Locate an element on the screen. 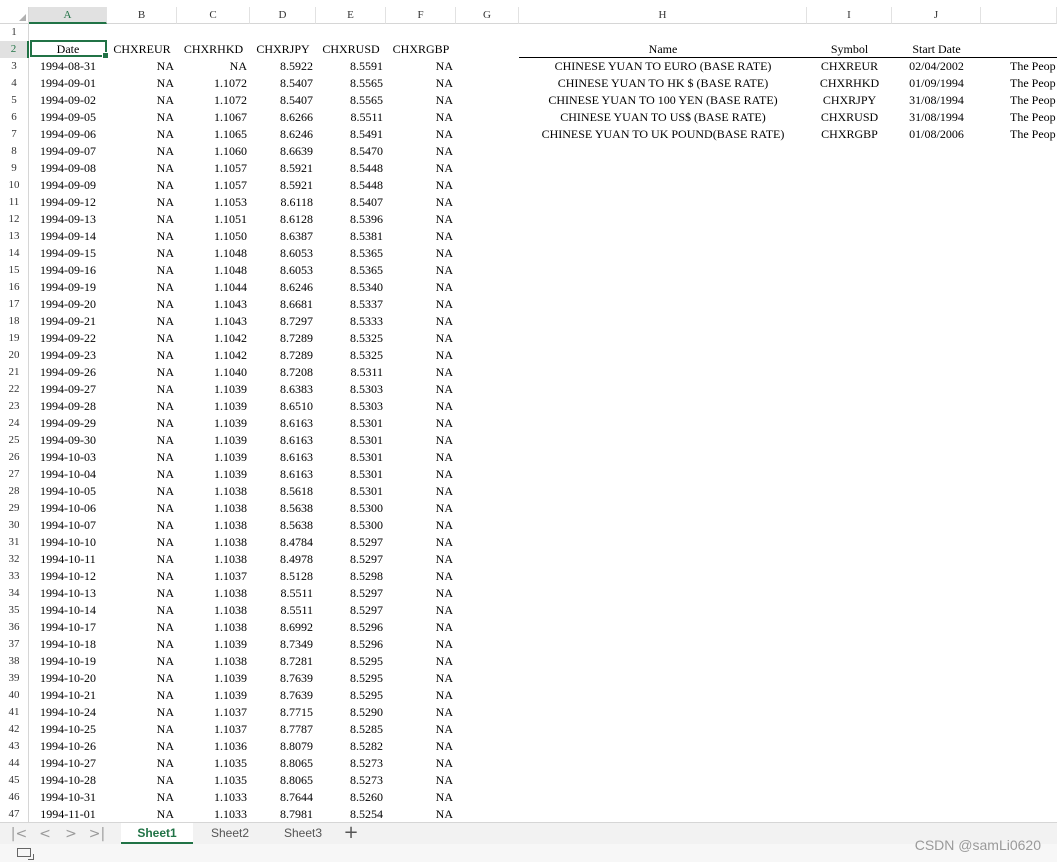 This screenshot has width=1057, height=862. row-header-43: 43 is located at coordinates (14, 746).